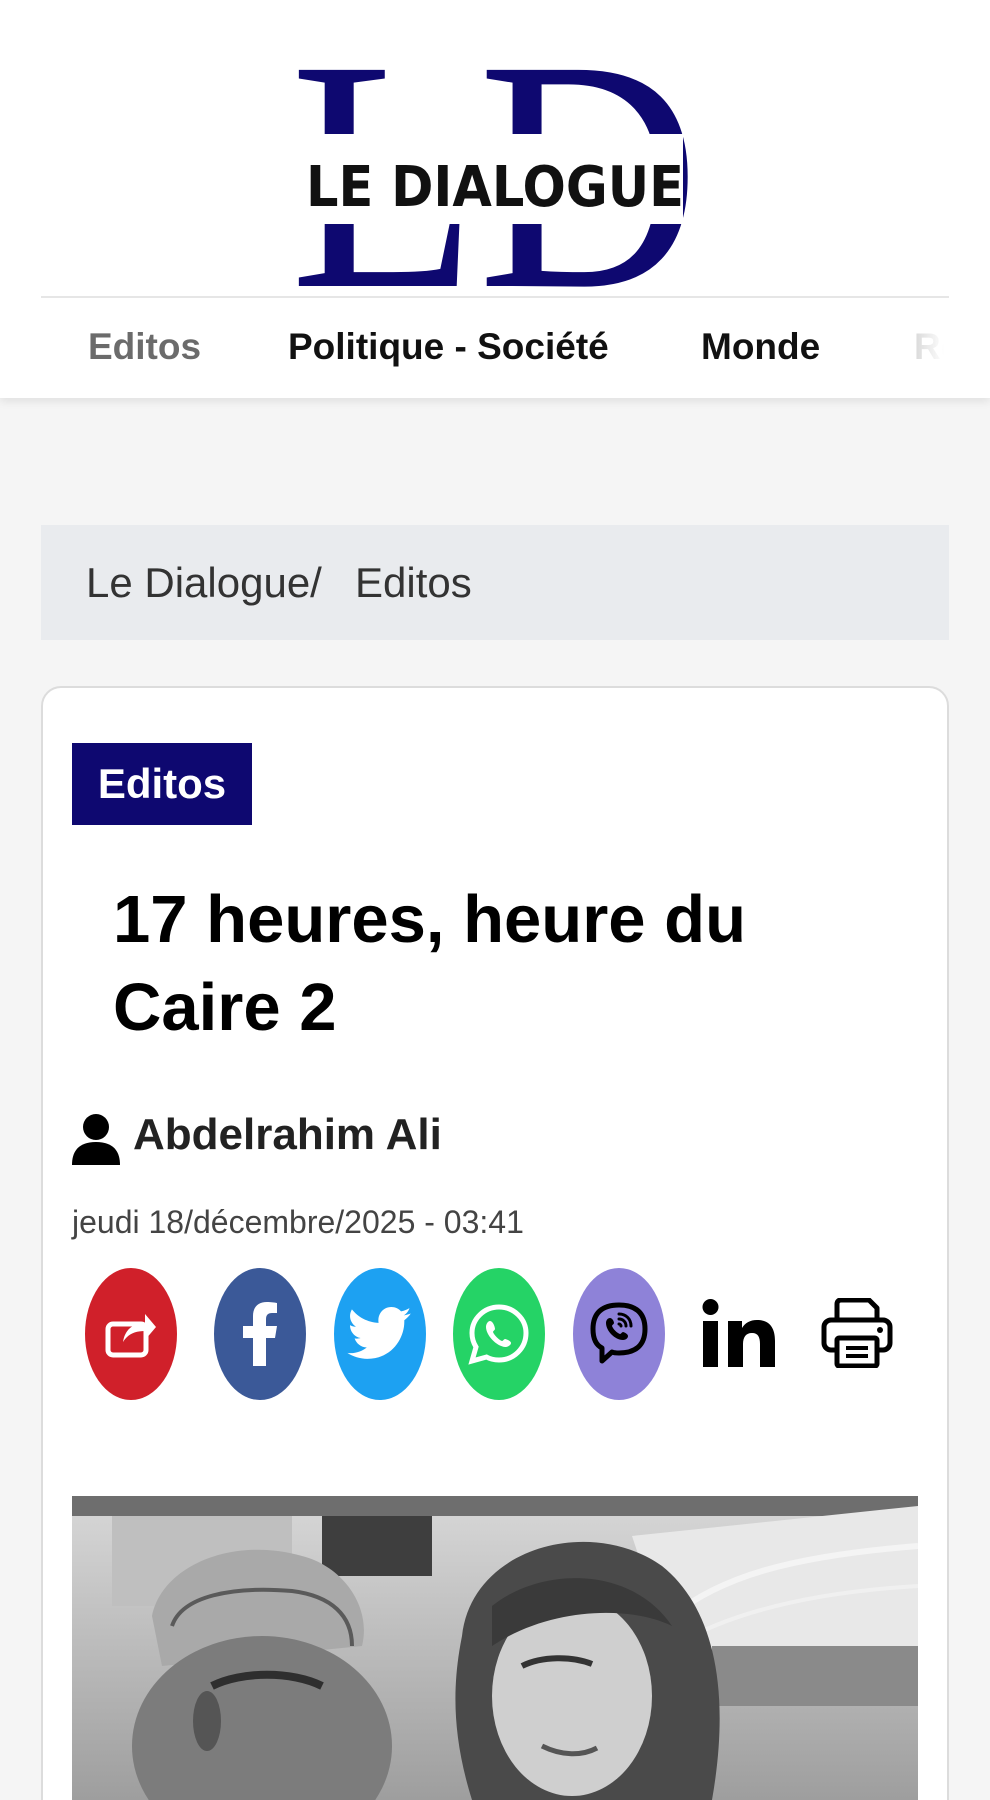 Image resolution: width=990 pixels, height=1800 pixels. I want to click on main-nav: Editos Politique - Société Monde Re, so click(495, 347).